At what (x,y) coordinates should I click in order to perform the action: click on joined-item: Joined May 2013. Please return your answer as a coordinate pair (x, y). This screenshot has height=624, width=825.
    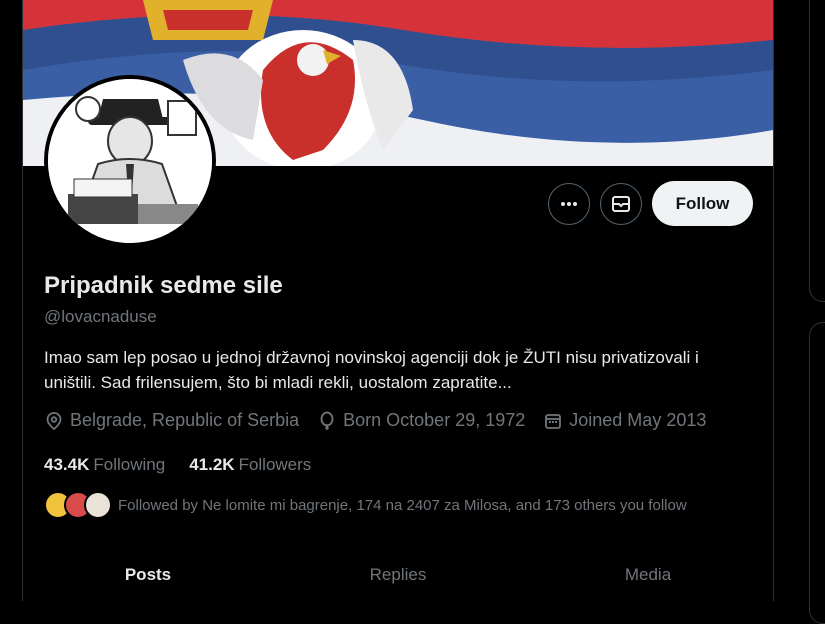
    Looking at the image, I should click on (624, 420).